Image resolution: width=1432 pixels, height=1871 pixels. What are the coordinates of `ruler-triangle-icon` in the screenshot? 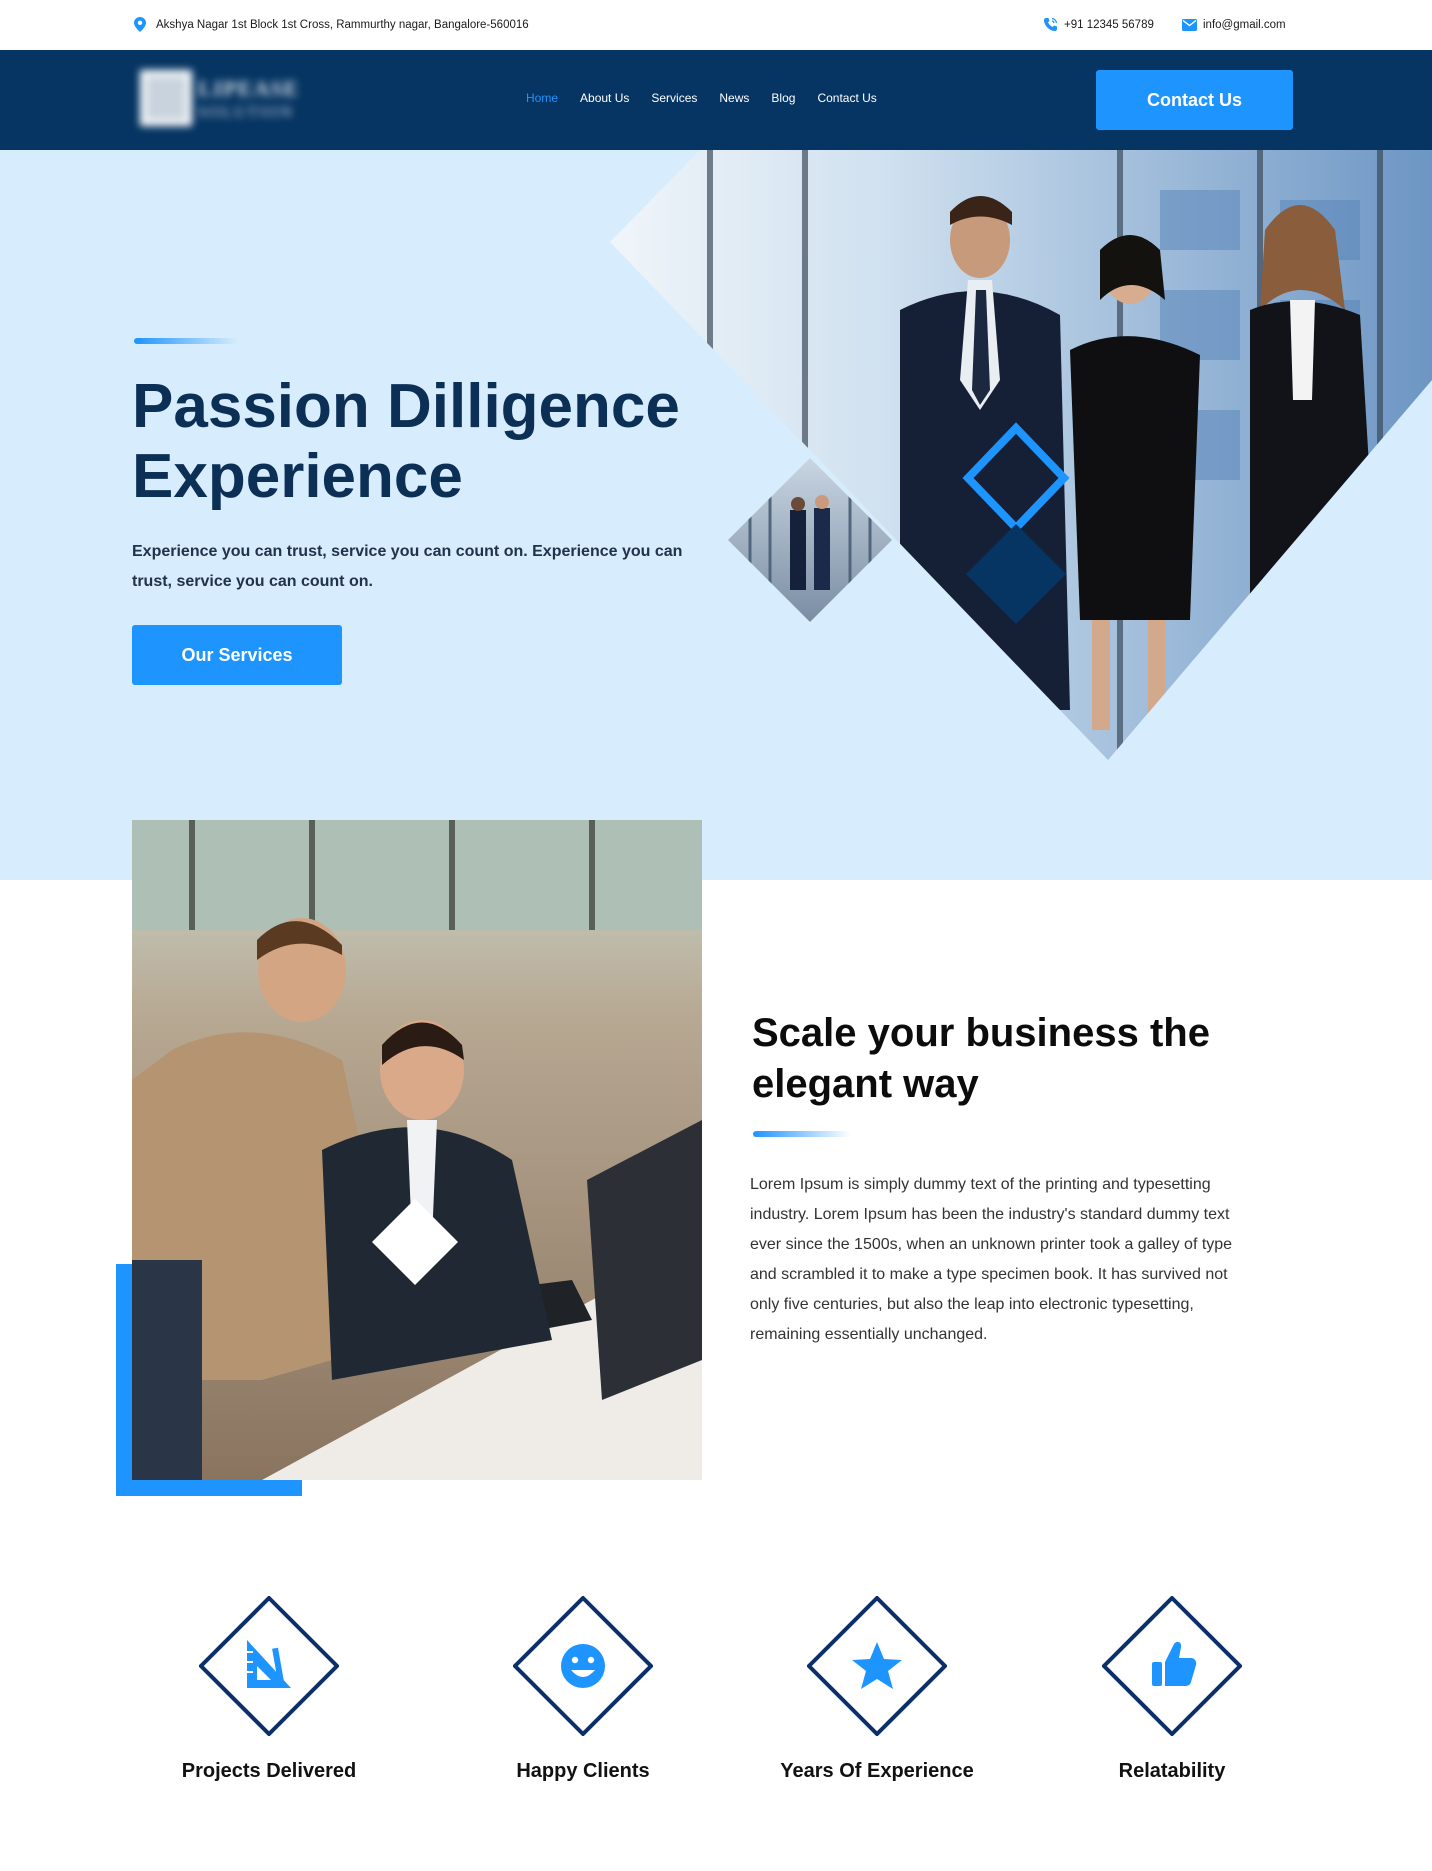 It's located at (269, 1664).